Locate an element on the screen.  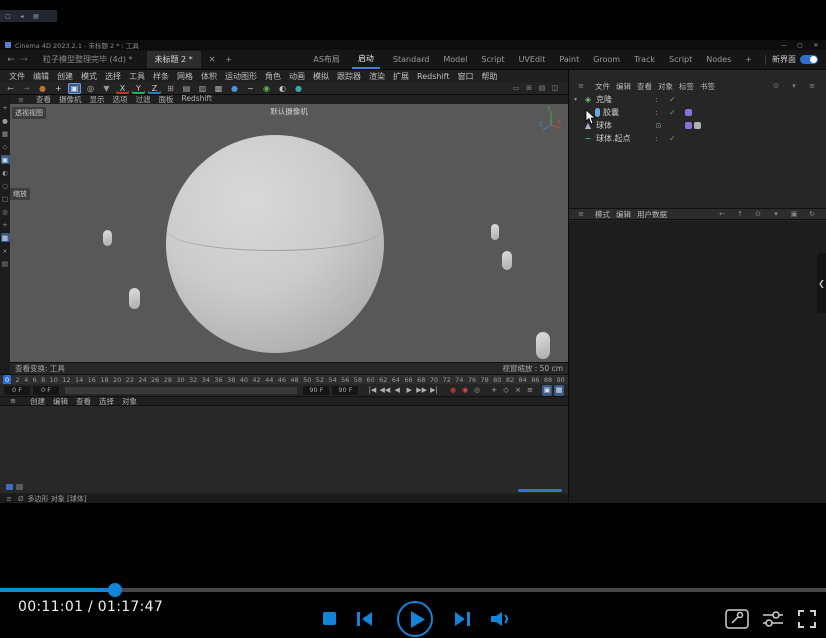
left-toolbar-icon: ▦ is located at coordinates (5, 237).